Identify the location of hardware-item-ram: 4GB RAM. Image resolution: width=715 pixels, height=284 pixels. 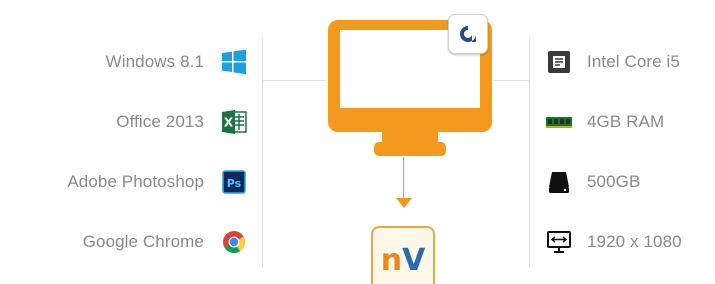
(630, 122).